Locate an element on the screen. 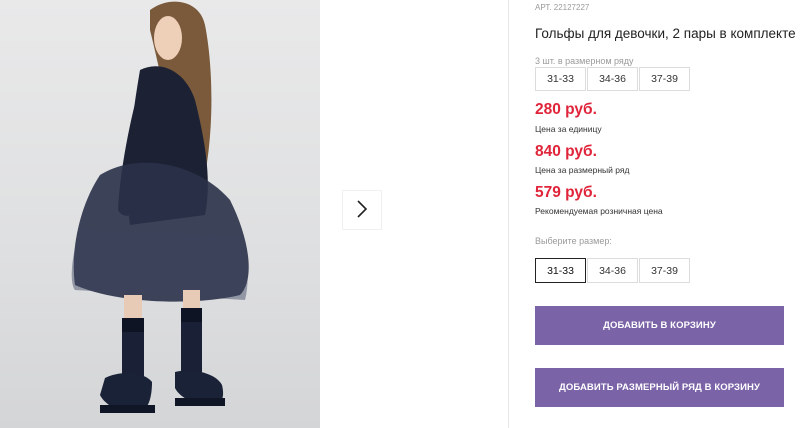  gallery-next-button is located at coordinates (362, 210).